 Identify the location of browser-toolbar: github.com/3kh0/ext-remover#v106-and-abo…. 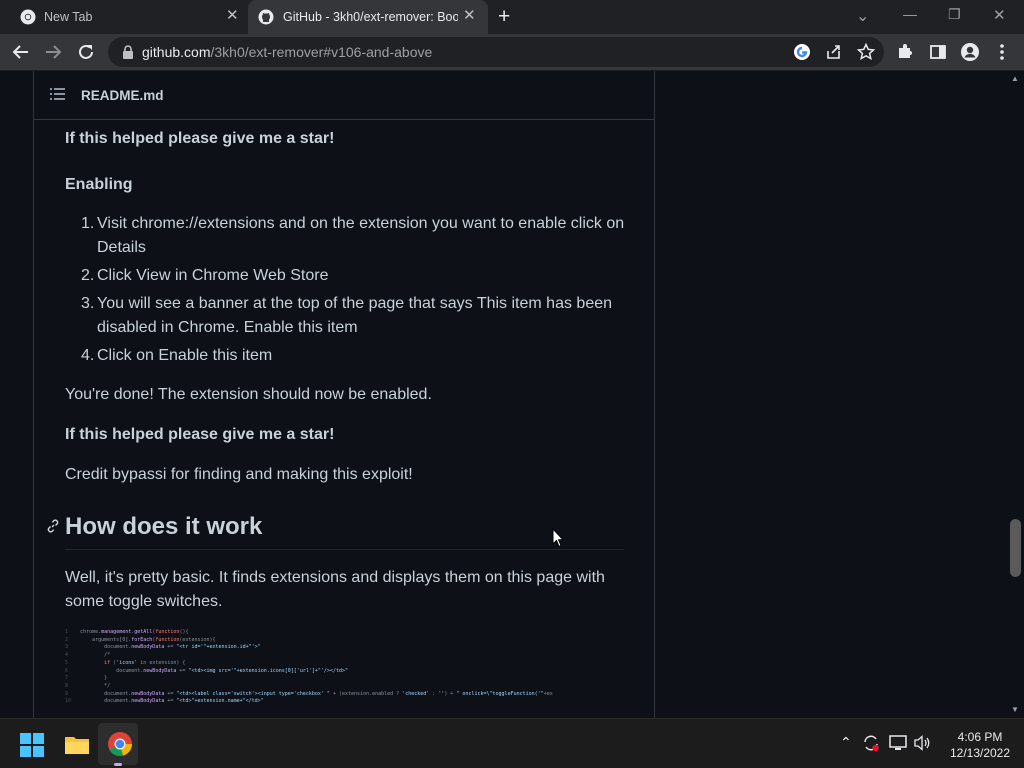
(512, 52).